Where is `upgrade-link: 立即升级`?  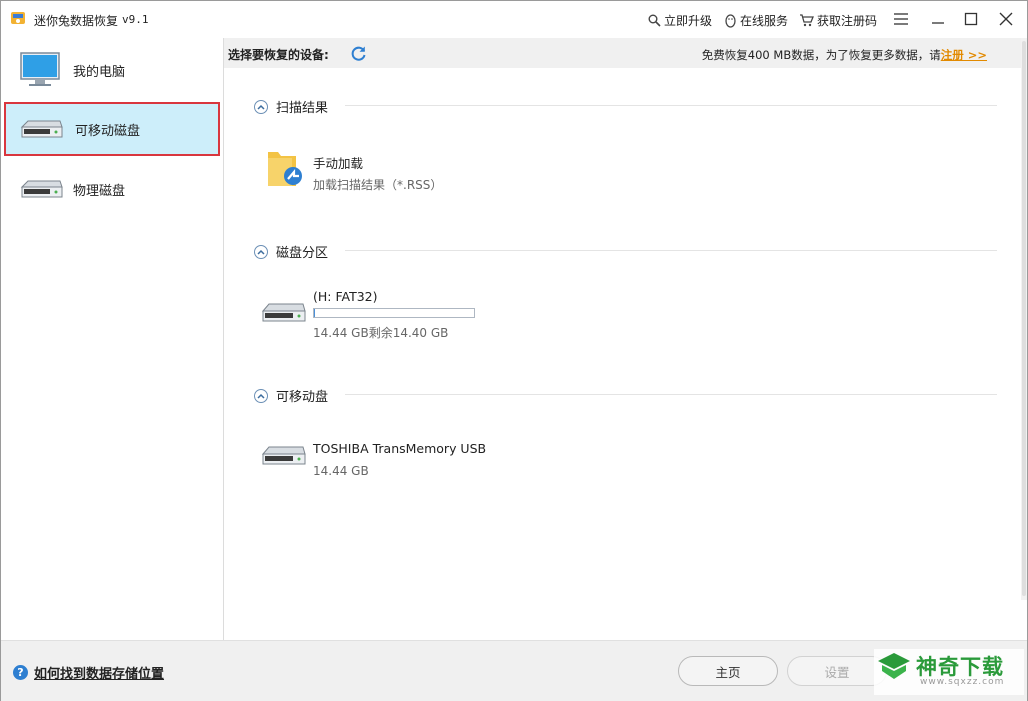 upgrade-link: 立即升级 is located at coordinates (680, 20).